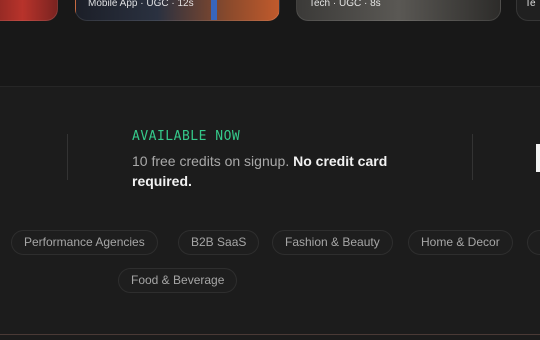 The height and width of the screenshot is (340, 540). I want to click on video-thumbnail-detail, so click(214, 10).